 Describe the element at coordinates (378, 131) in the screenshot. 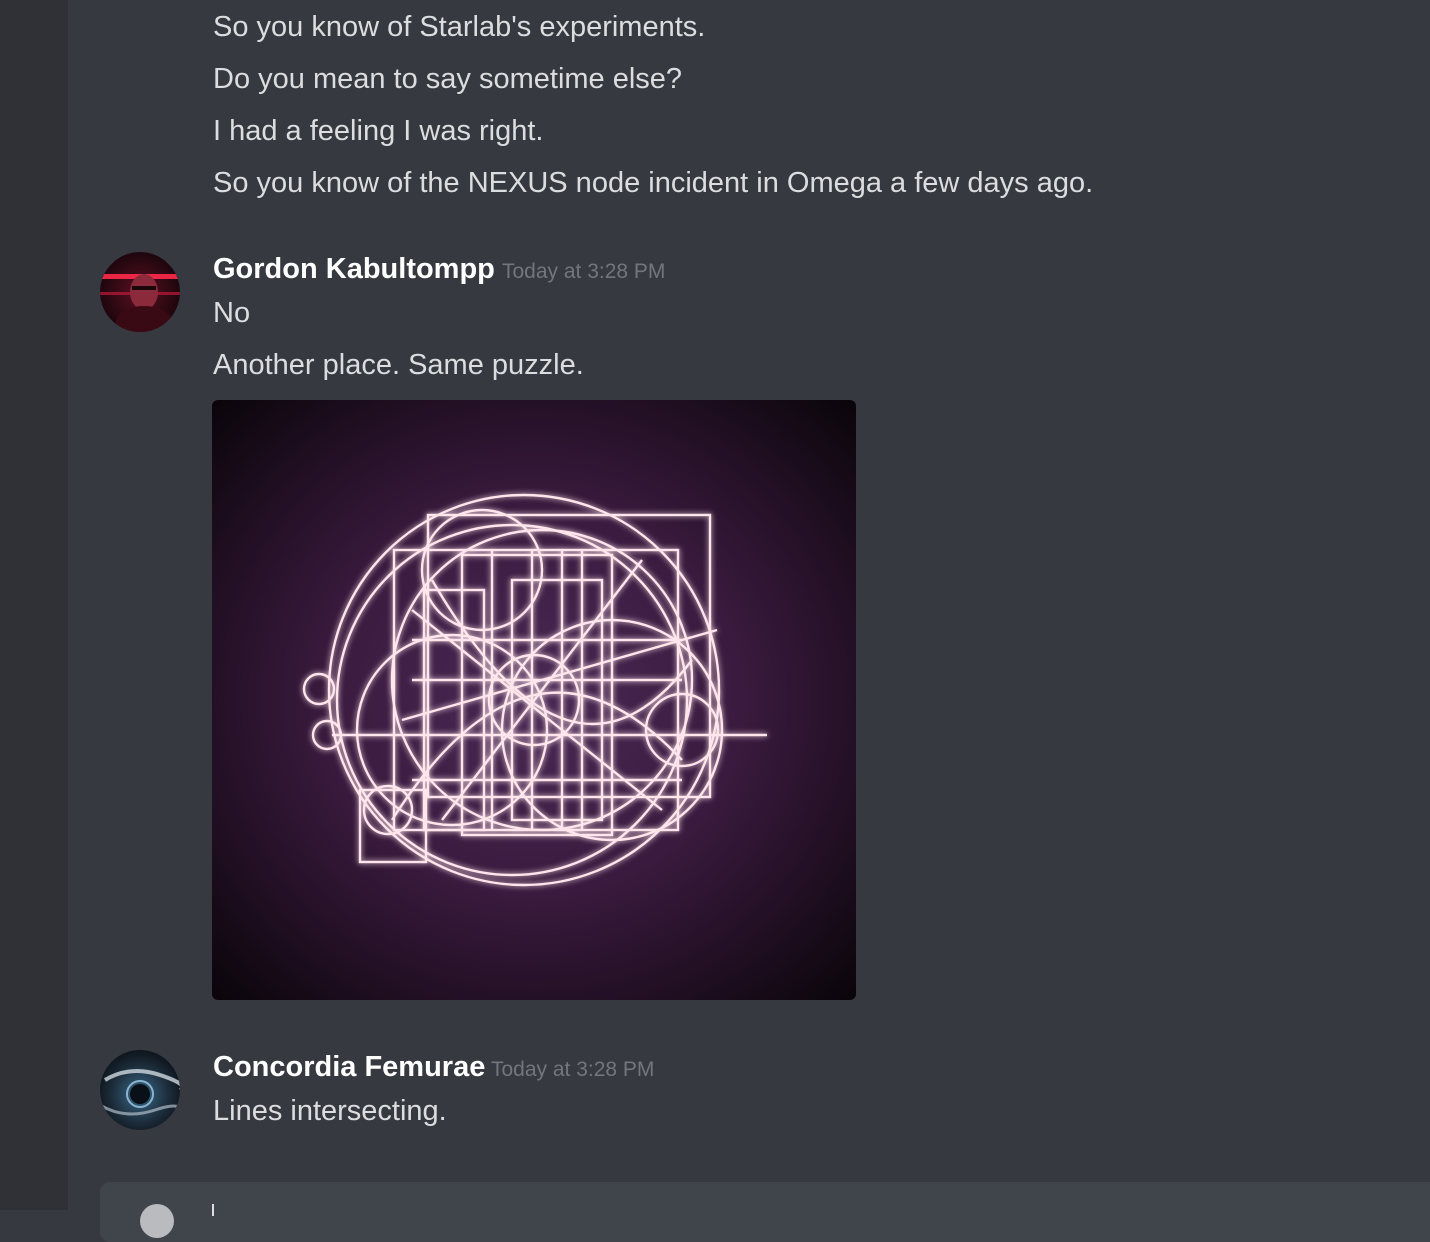

I see `message-line: I had a feeling I was right.` at that location.